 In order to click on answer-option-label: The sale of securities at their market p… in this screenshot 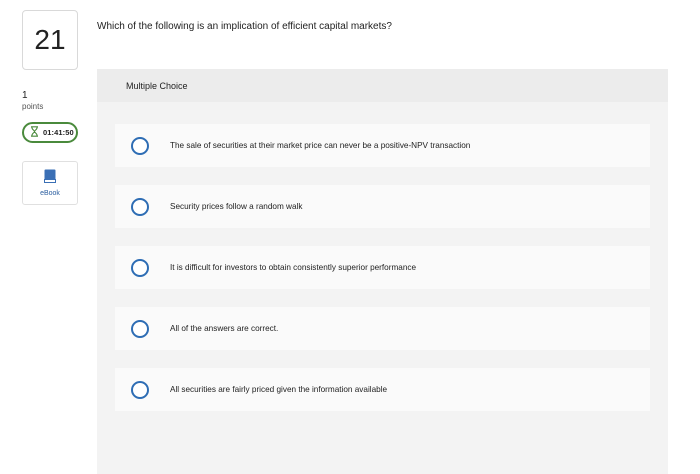, I will do `click(320, 145)`.